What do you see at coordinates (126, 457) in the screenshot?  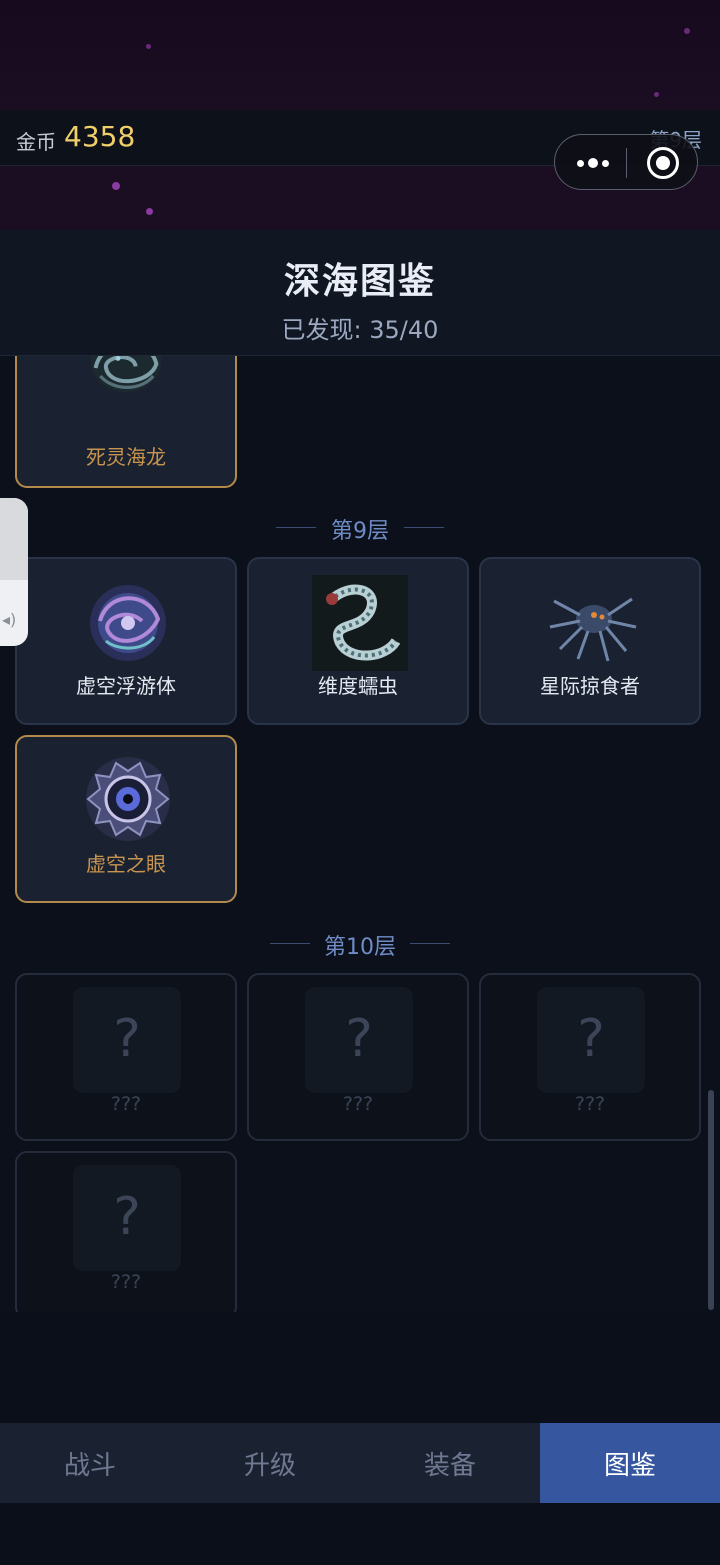 I see `creature-name: 死灵海龙` at bounding box center [126, 457].